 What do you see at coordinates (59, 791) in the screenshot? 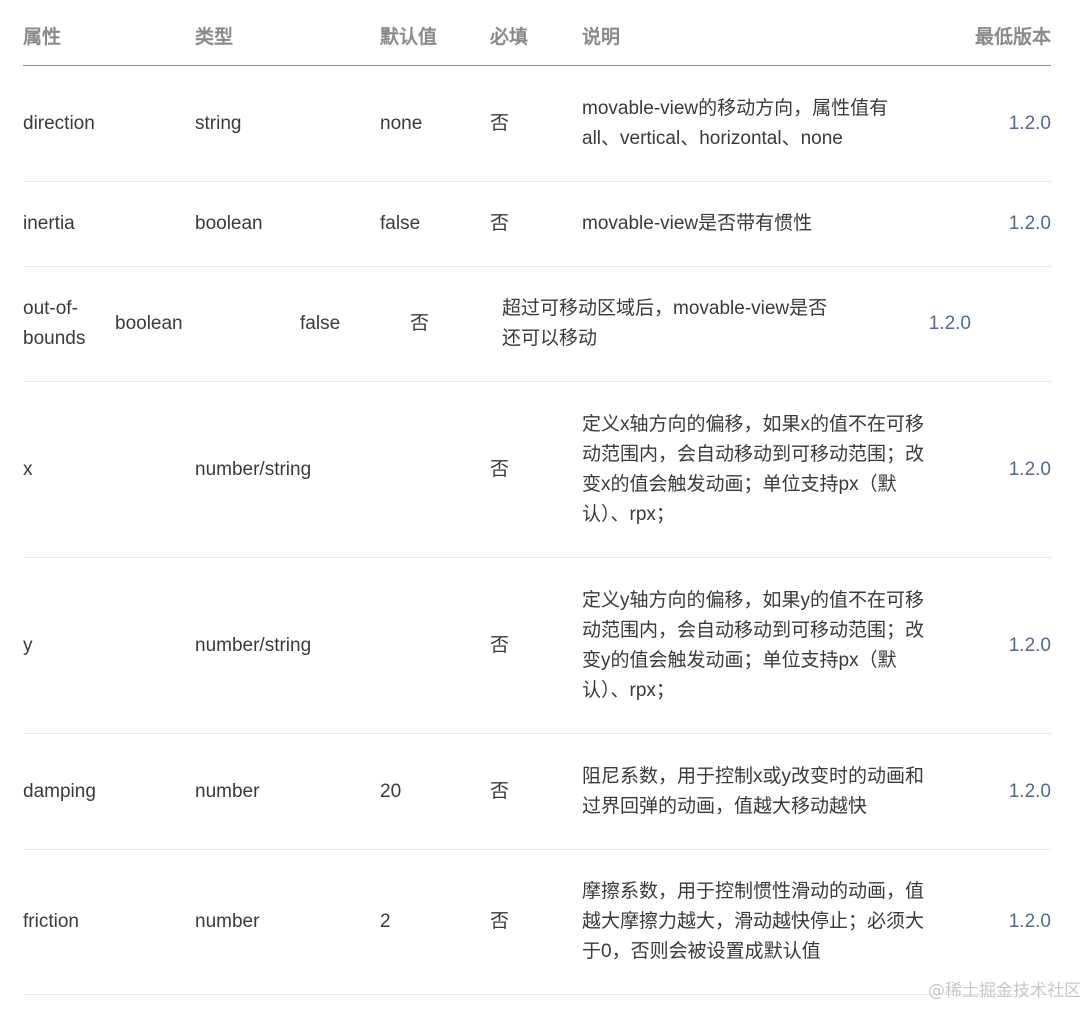
I see `prop-name: damping` at bounding box center [59, 791].